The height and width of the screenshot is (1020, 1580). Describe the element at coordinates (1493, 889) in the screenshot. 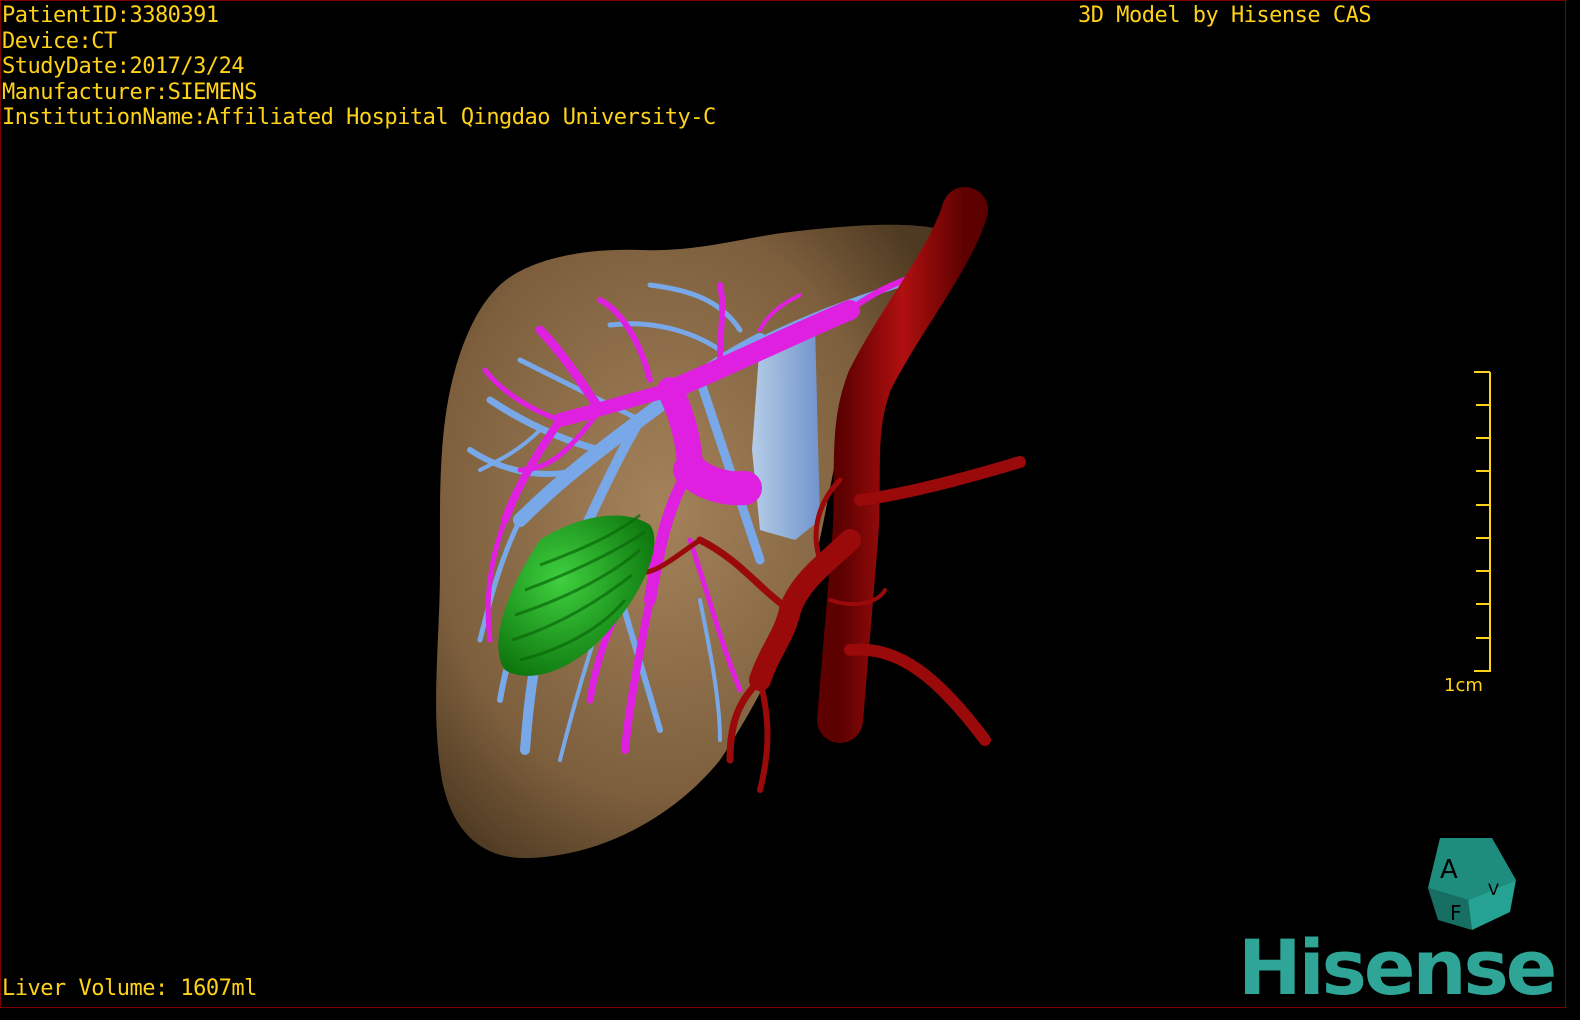

I see `cube-face-side: V` at that location.